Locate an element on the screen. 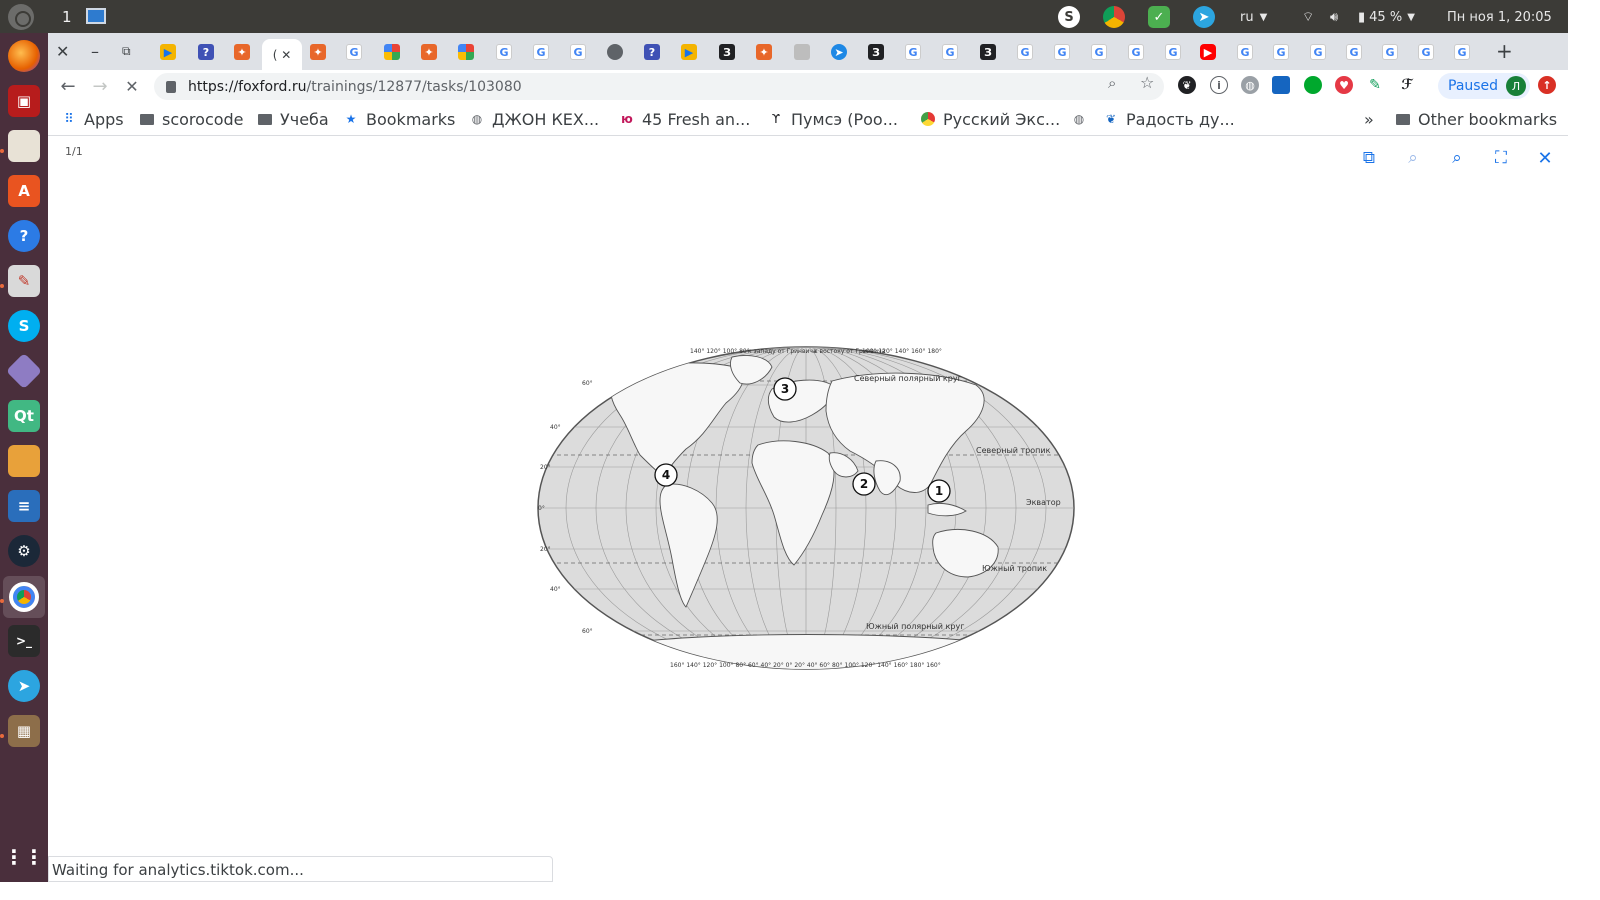 Image resolution: width=1600 pixels, height=900 pixels. software-center-icon: A is located at coordinates (24, 191).